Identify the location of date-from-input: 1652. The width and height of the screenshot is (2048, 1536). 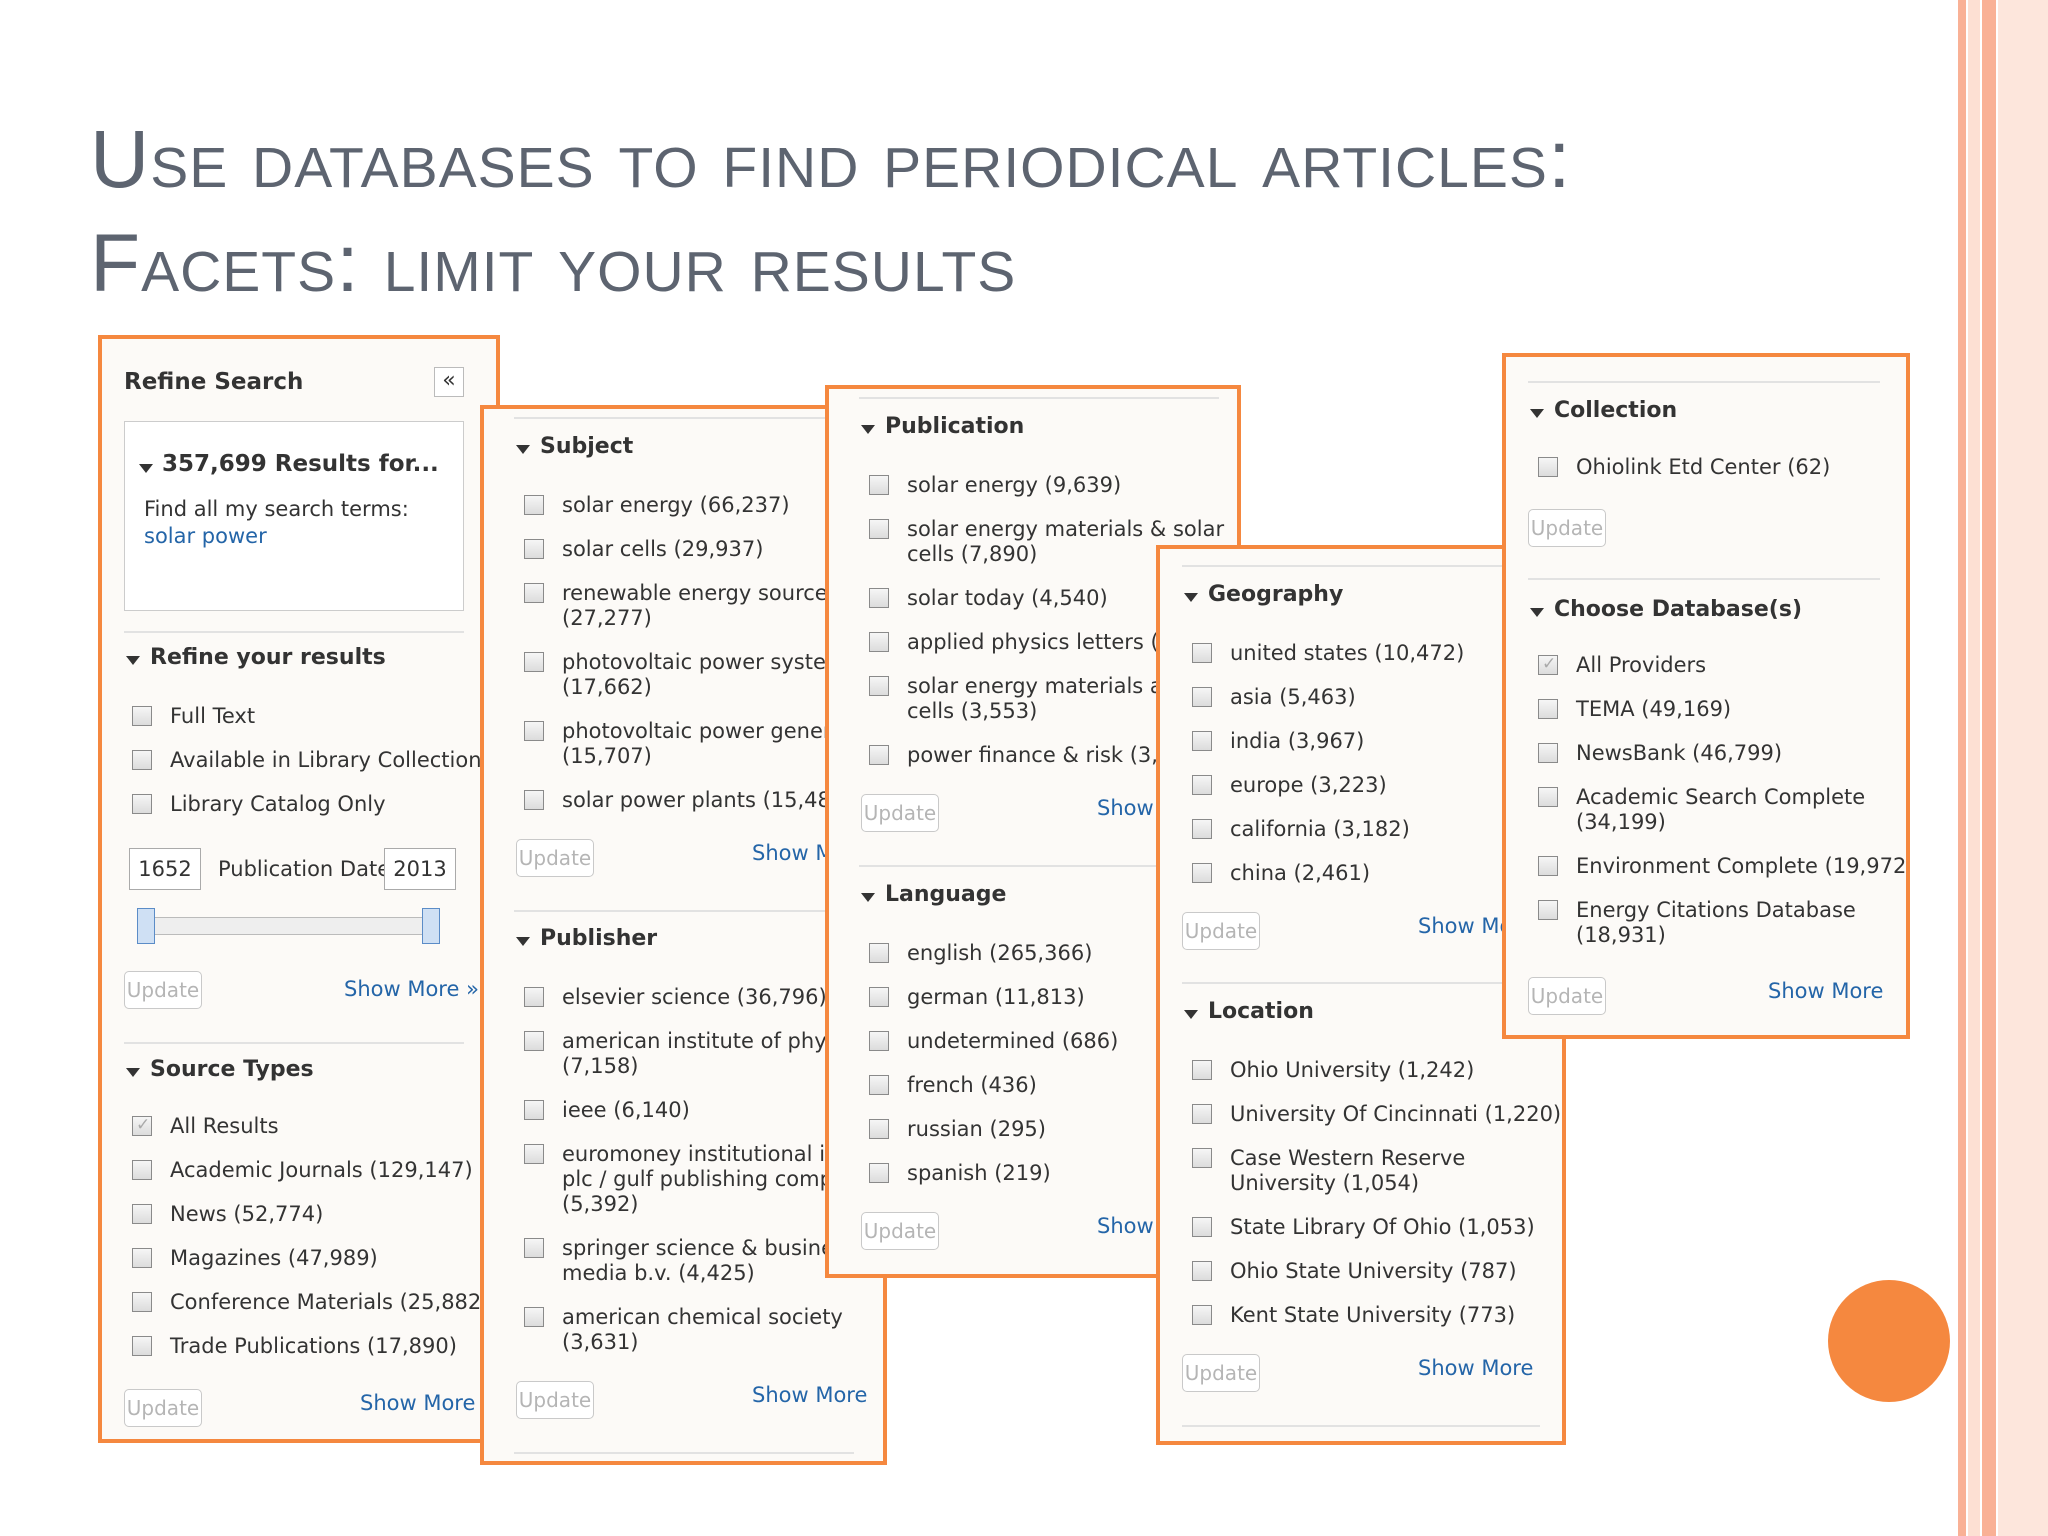
(165, 869).